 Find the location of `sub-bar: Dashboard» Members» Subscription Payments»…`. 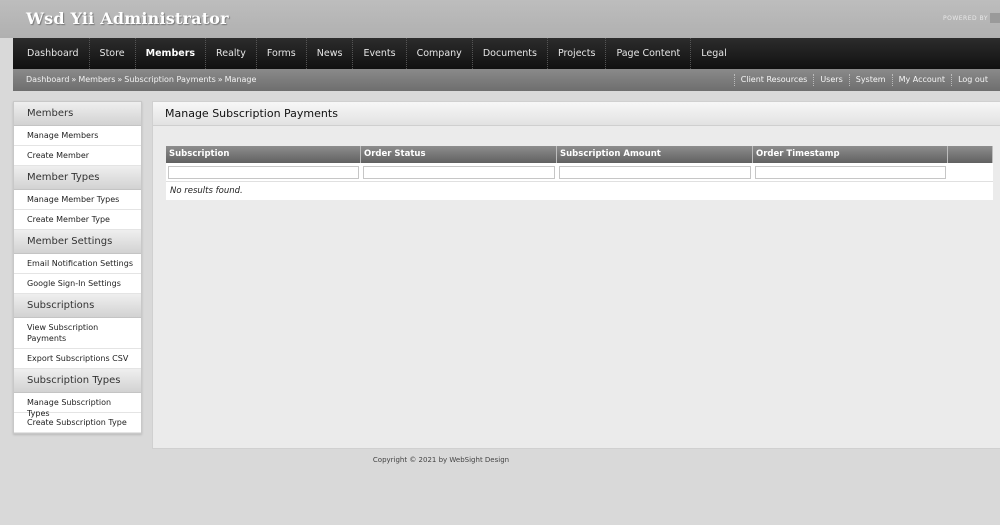

sub-bar: Dashboard» Members» Subscription Payments»… is located at coordinates (506, 80).